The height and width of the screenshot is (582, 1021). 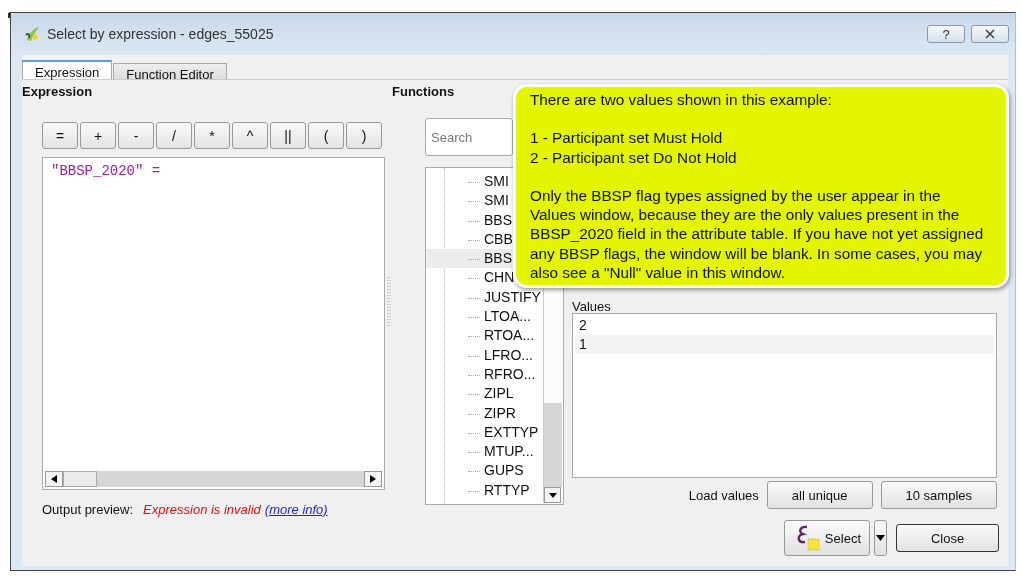 I want to click on tree-item: JUSTIFY, so click(x=483, y=297).